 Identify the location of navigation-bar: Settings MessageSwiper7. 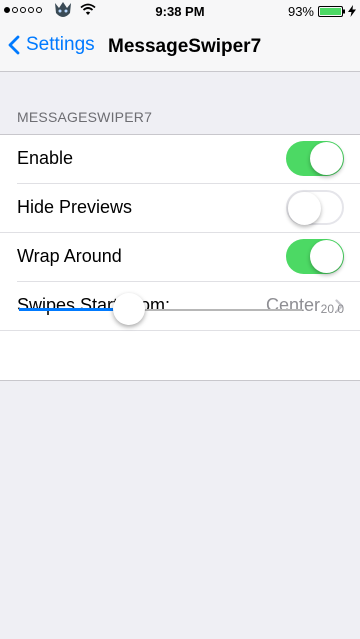
(180, 47).